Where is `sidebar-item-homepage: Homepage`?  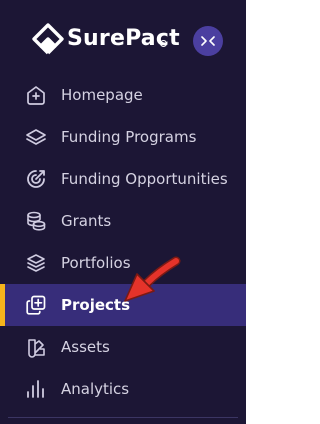
sidebar-item-homepage: Homepage is located at coordinates (123, 95).